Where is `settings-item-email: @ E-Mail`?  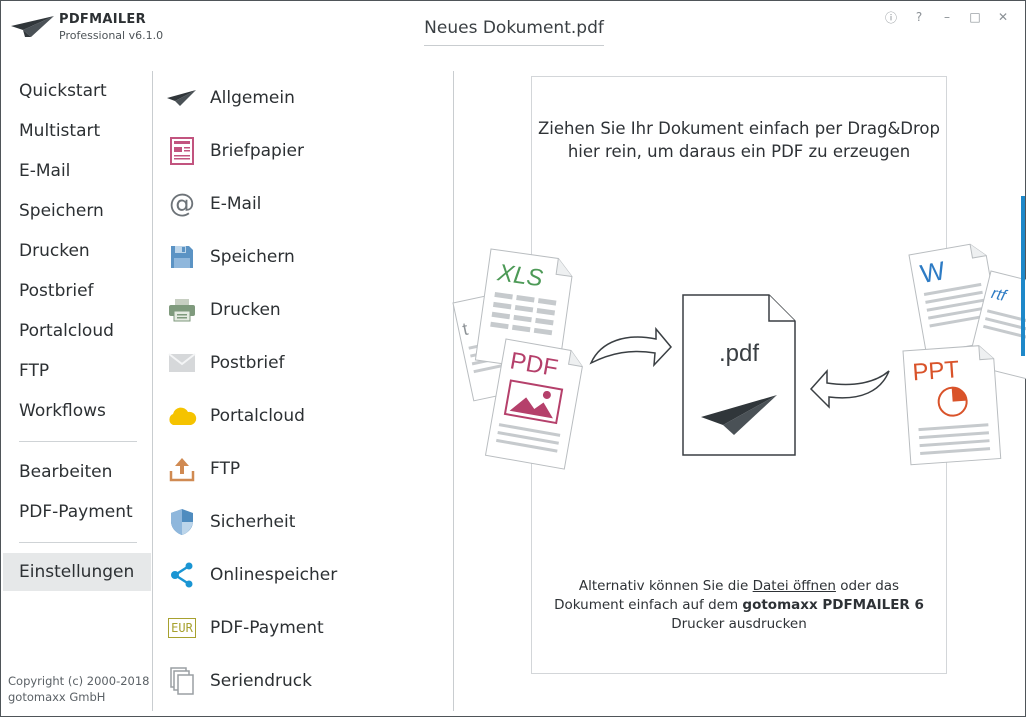
settings-item-email: @ E-Mail is located at coordinates (302, 203).